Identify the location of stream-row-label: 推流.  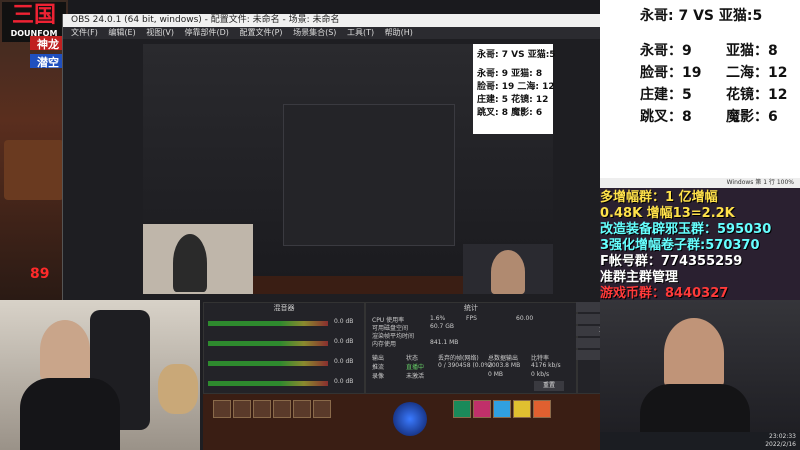
(378, 367).